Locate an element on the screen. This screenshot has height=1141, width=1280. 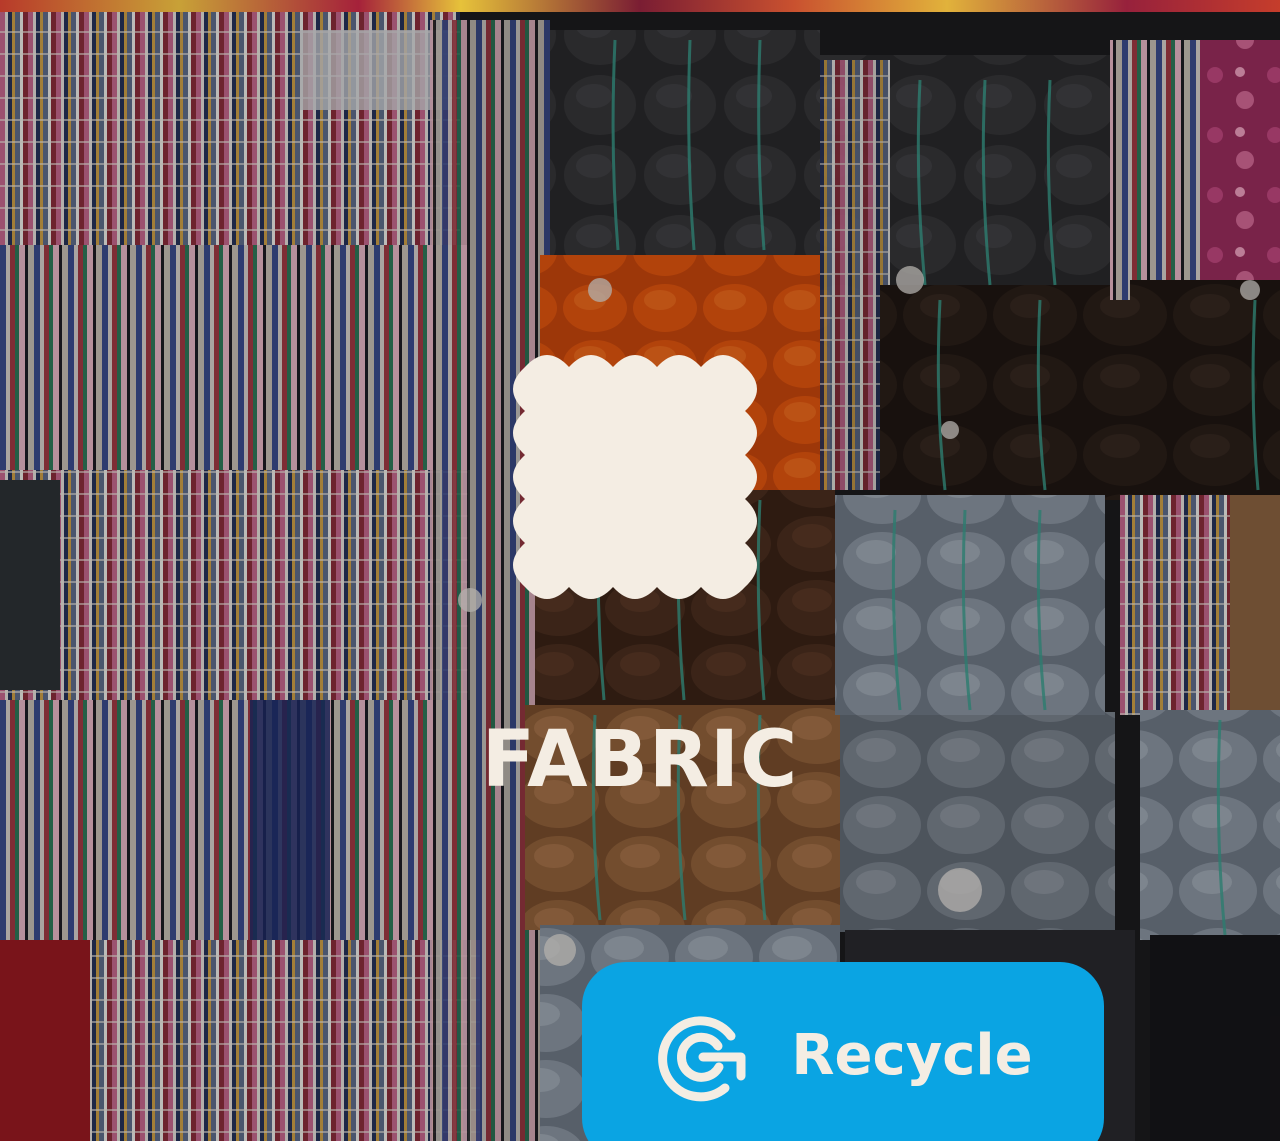
top-image-strip is located at coordinates (640, 6).